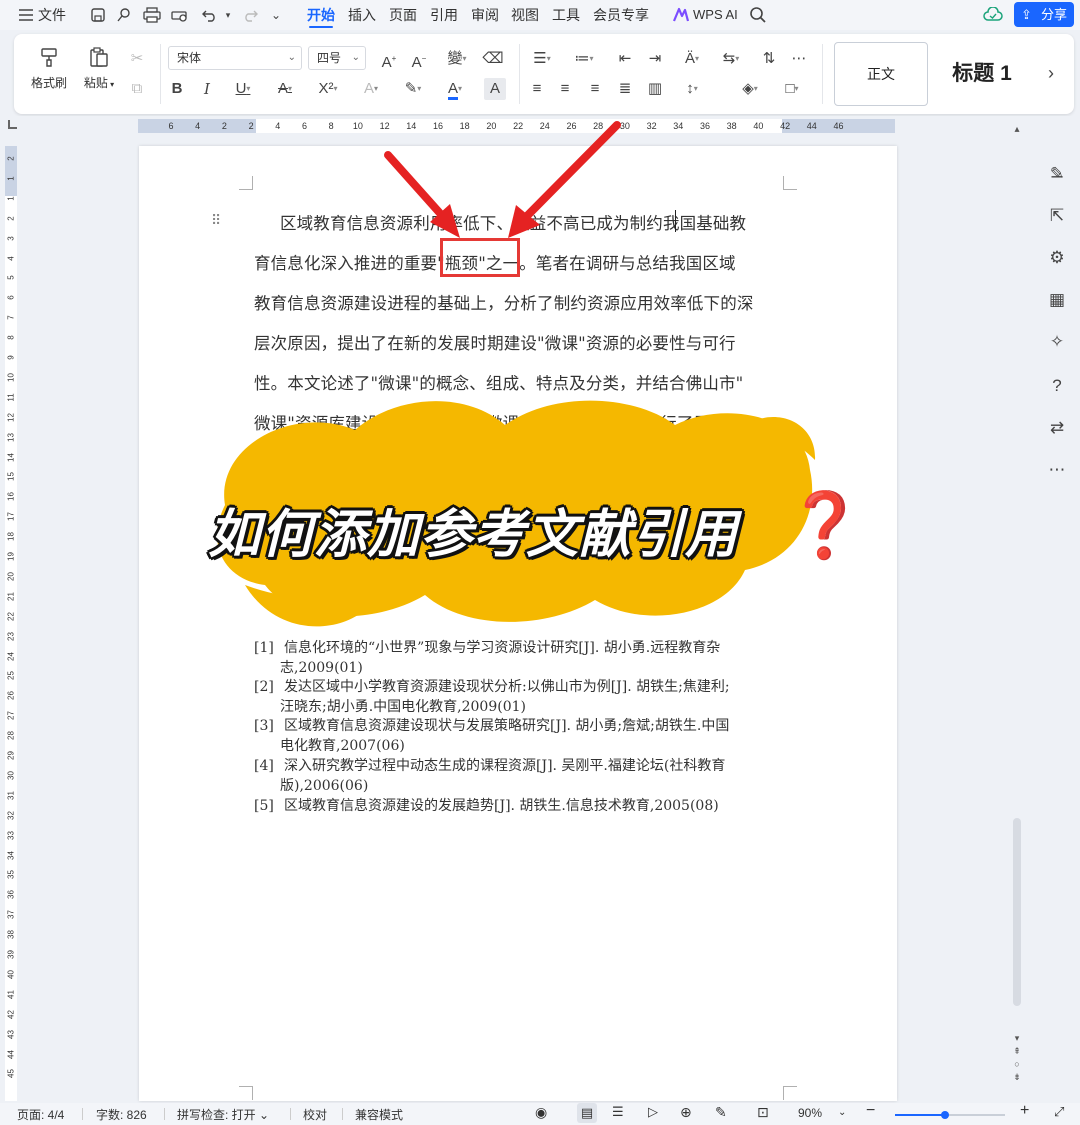  What do you see at coordinates (944, 1115) in the screenshot?
I see `zoom-slider-knob` at bounding box center [944, 1115].